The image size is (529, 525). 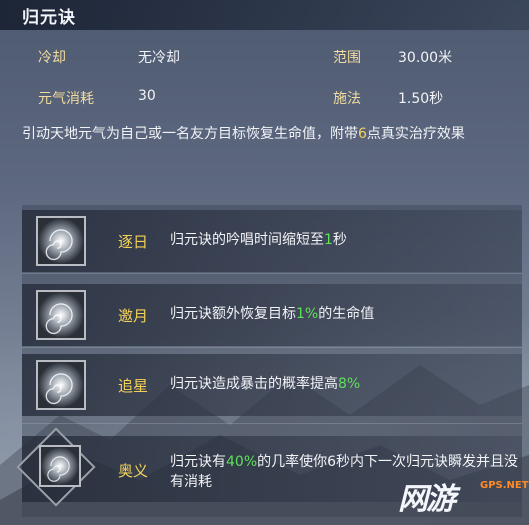 I want to click on talent-text: 归元诀造成暴击的概率提高, so click(x=254, y=384).